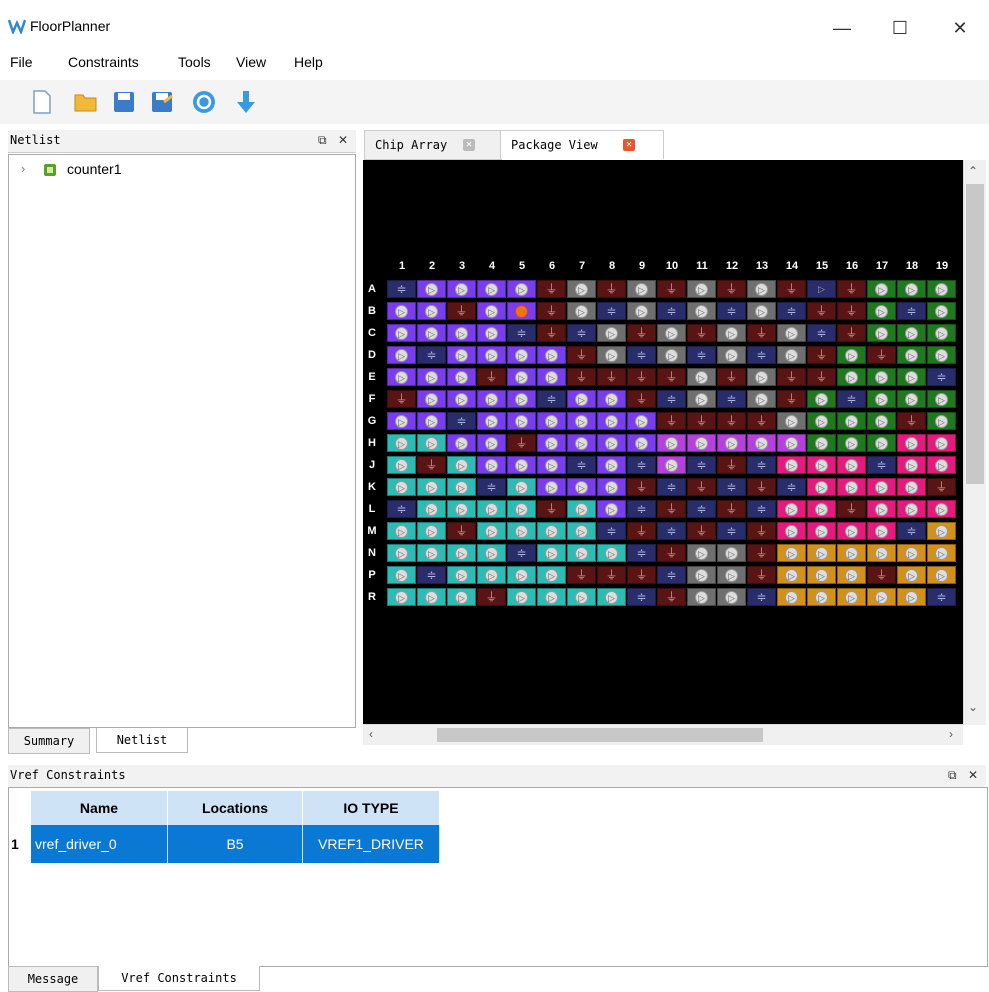 The width and height of the screenshot is (989, 992). I want to click on float-dock-icon: ⧉, so click(322, 140).